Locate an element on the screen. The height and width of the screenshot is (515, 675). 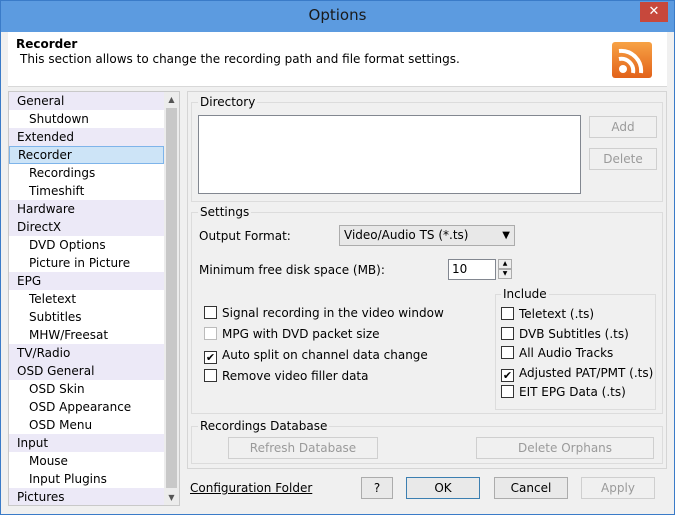
apply-button: Apply is located at coordinates (618, 488).